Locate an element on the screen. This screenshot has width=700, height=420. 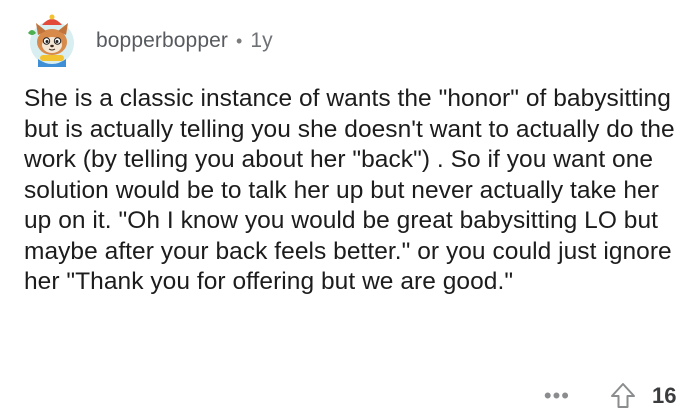
cartoon-character-avatar-icon is located at coordinates (51, 40).